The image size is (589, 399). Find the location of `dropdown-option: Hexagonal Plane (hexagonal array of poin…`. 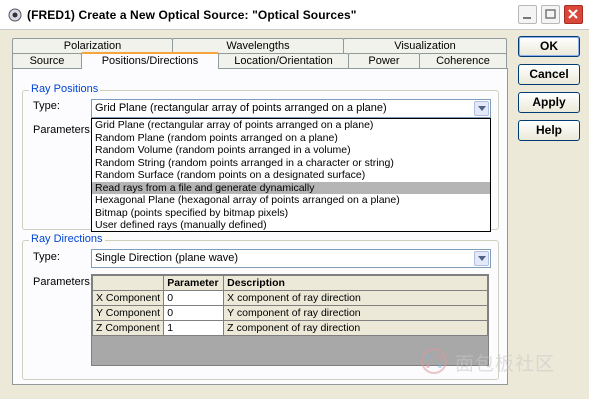

dropdown-option: Hexagonal Plane (hexagonal array of poin… is located at coordinates (291, 200).